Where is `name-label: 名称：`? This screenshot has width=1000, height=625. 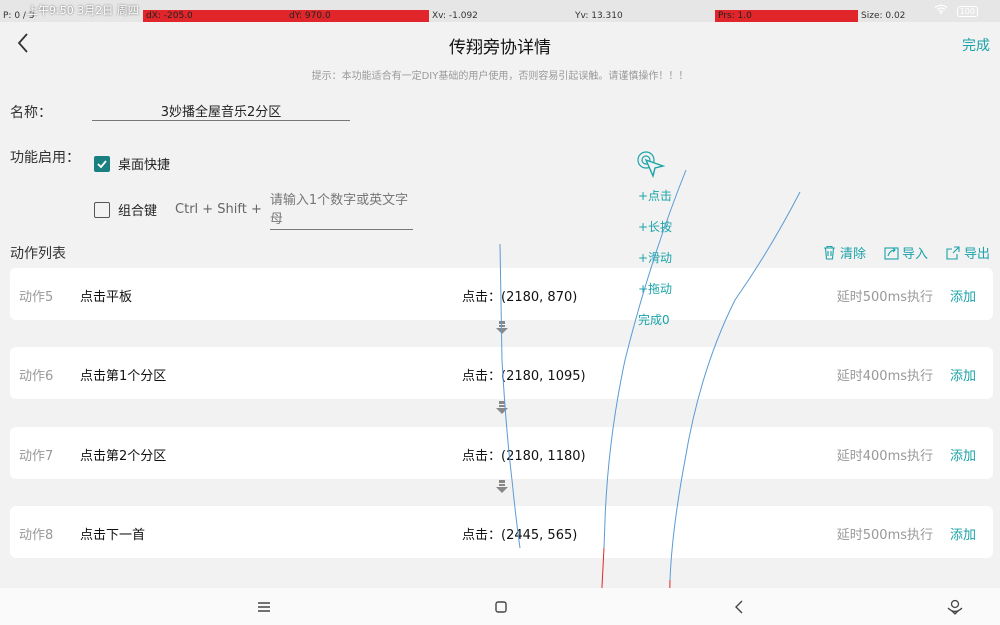 name-label: 名称： is located at coordinates (31, 113).